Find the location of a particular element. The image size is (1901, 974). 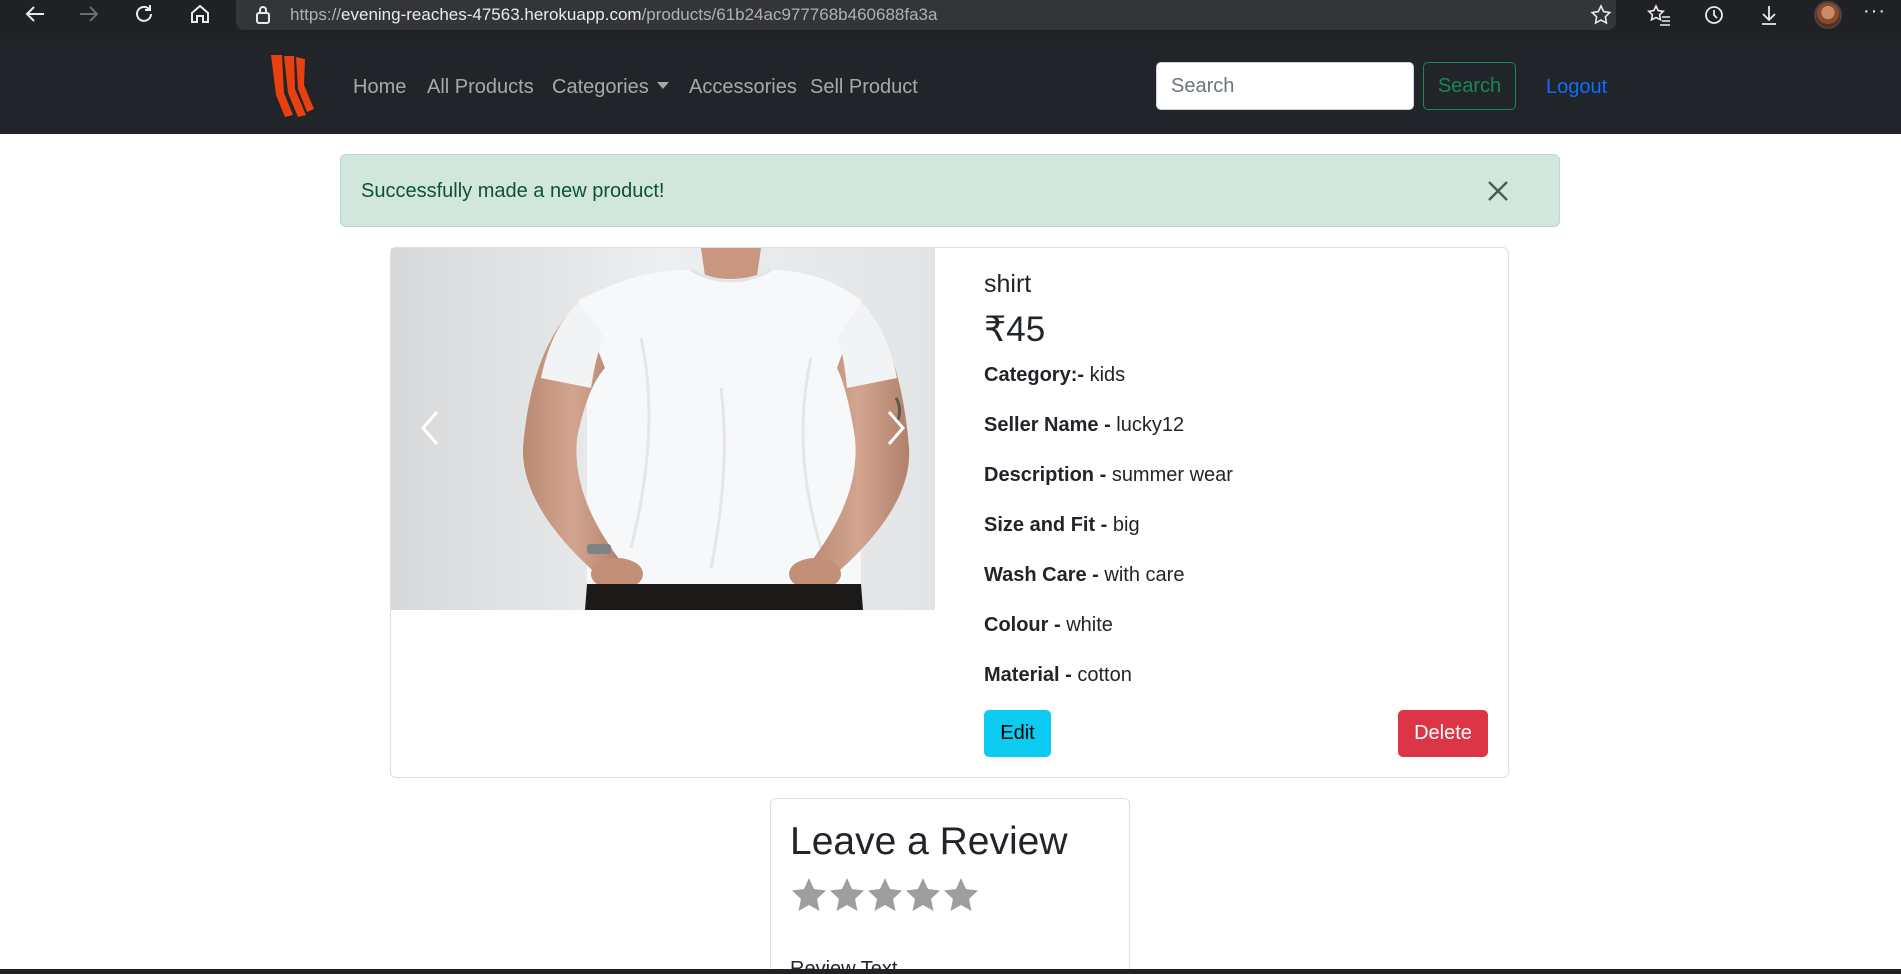

alert-message: Successfully made a new product! is located at coordinates (513, 191).